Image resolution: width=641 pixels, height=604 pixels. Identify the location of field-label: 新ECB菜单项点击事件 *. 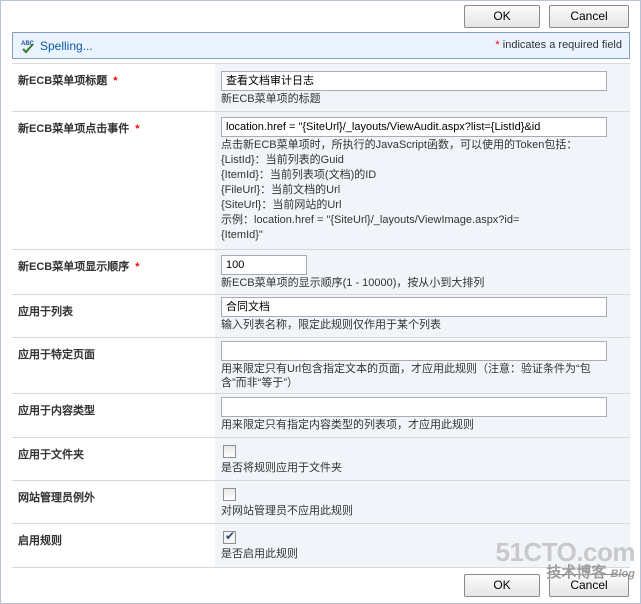
(79, 128).